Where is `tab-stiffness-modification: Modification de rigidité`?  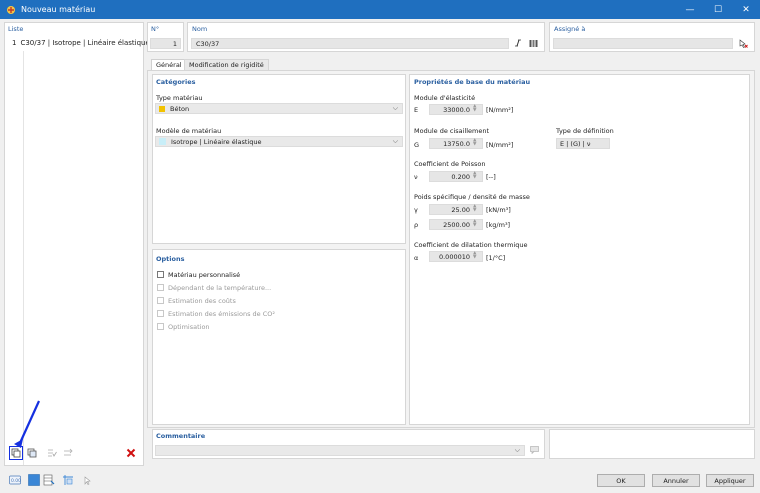
tab-stiffness-modification: Modification de rigidité is located at coordinates (226, 64).